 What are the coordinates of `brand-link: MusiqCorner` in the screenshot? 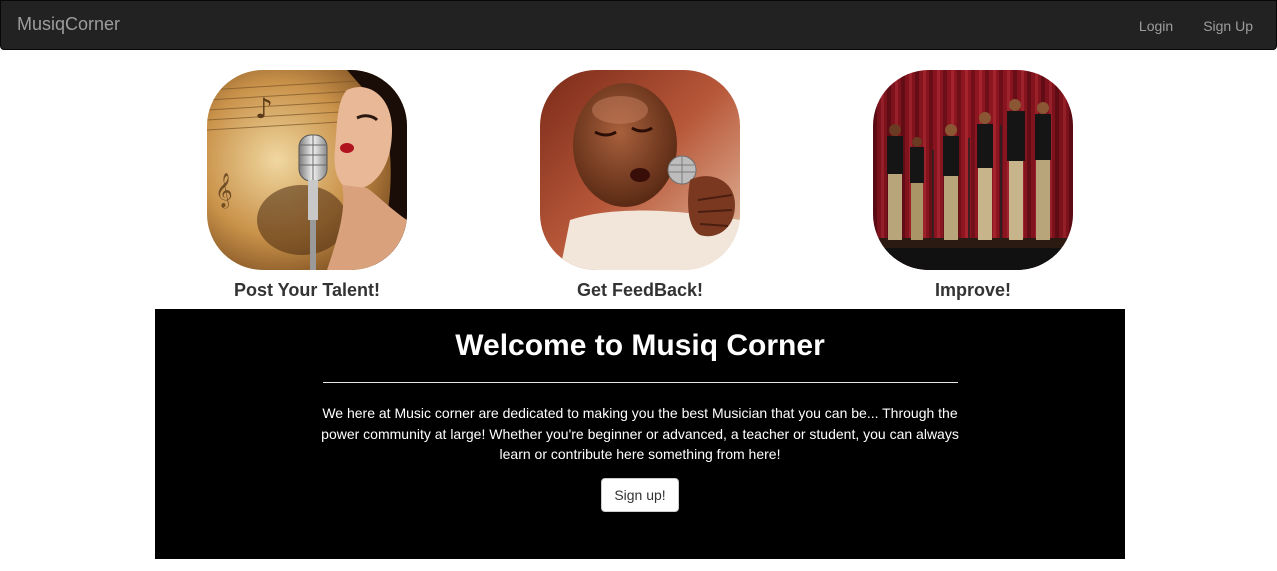 It's located at (68, 24).